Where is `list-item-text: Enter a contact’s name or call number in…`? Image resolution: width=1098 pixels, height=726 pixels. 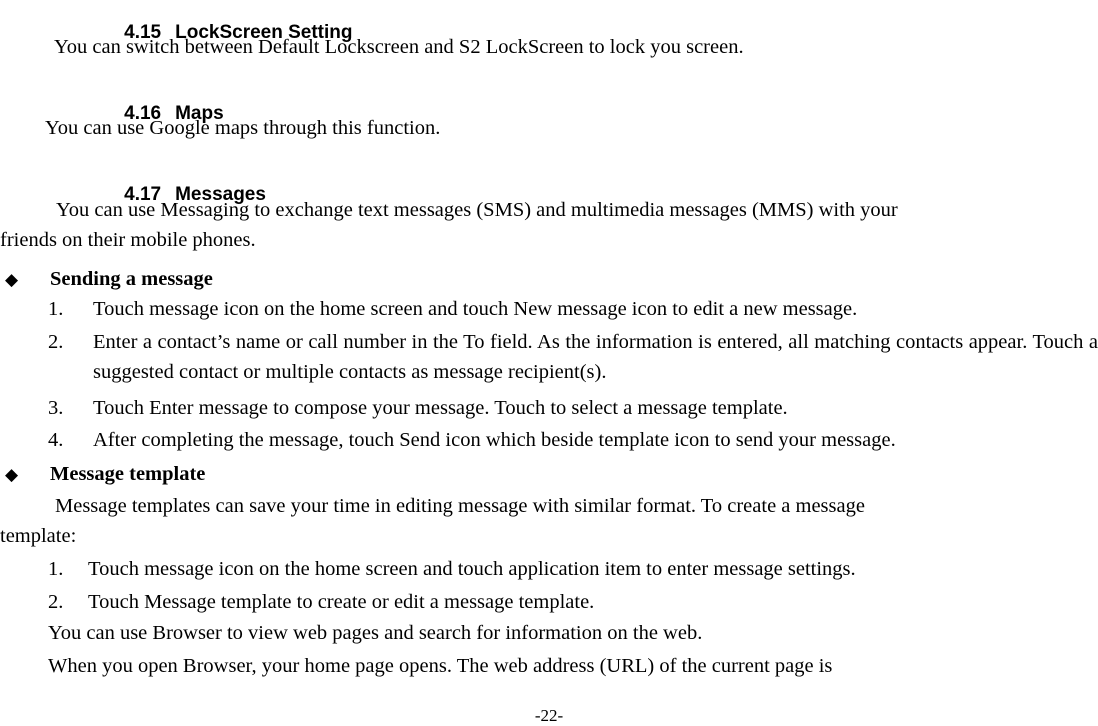 list-item-text: Enter a contact’s name or call number in… is located at coordinates (595, 357).